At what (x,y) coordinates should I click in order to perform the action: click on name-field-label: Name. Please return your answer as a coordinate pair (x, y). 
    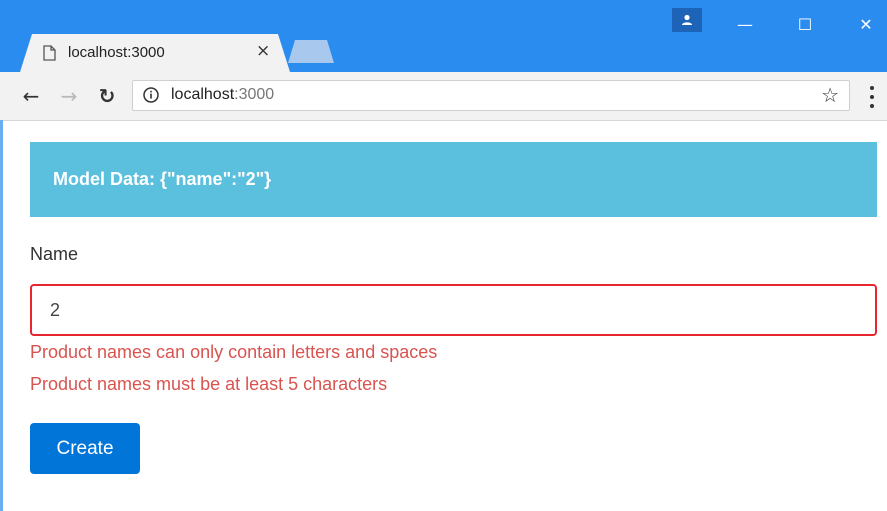
    Looking at the image, I should click on (54, 254).